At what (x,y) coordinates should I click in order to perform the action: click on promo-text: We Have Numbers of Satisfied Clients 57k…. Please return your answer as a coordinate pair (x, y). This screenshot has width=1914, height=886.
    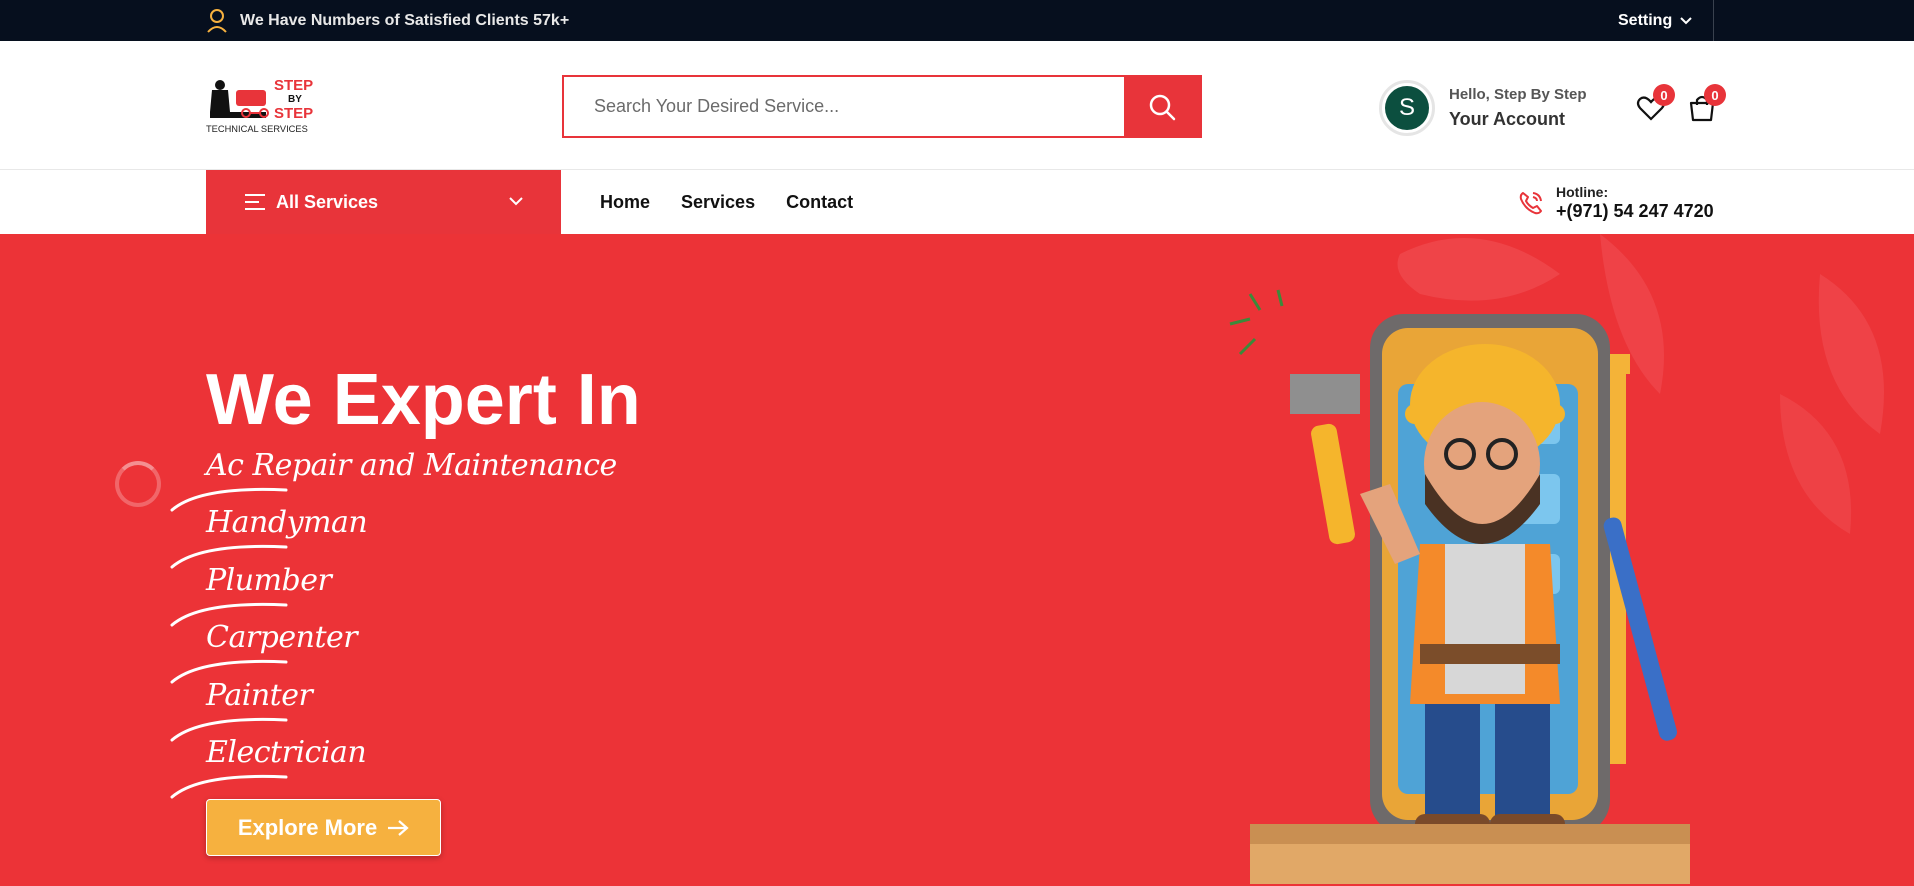
    Looking at the image, I should click on (405, 20).